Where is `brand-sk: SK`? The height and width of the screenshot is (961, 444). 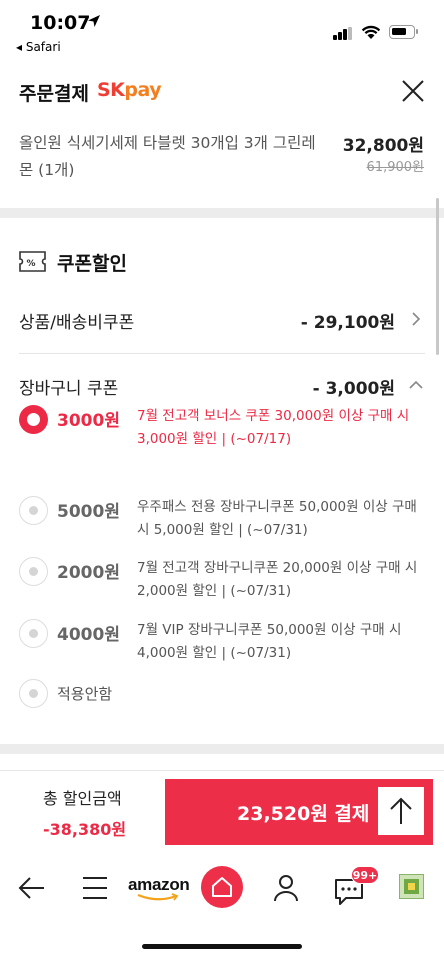
brand-sk: SK is located at coordinates (111, 90).